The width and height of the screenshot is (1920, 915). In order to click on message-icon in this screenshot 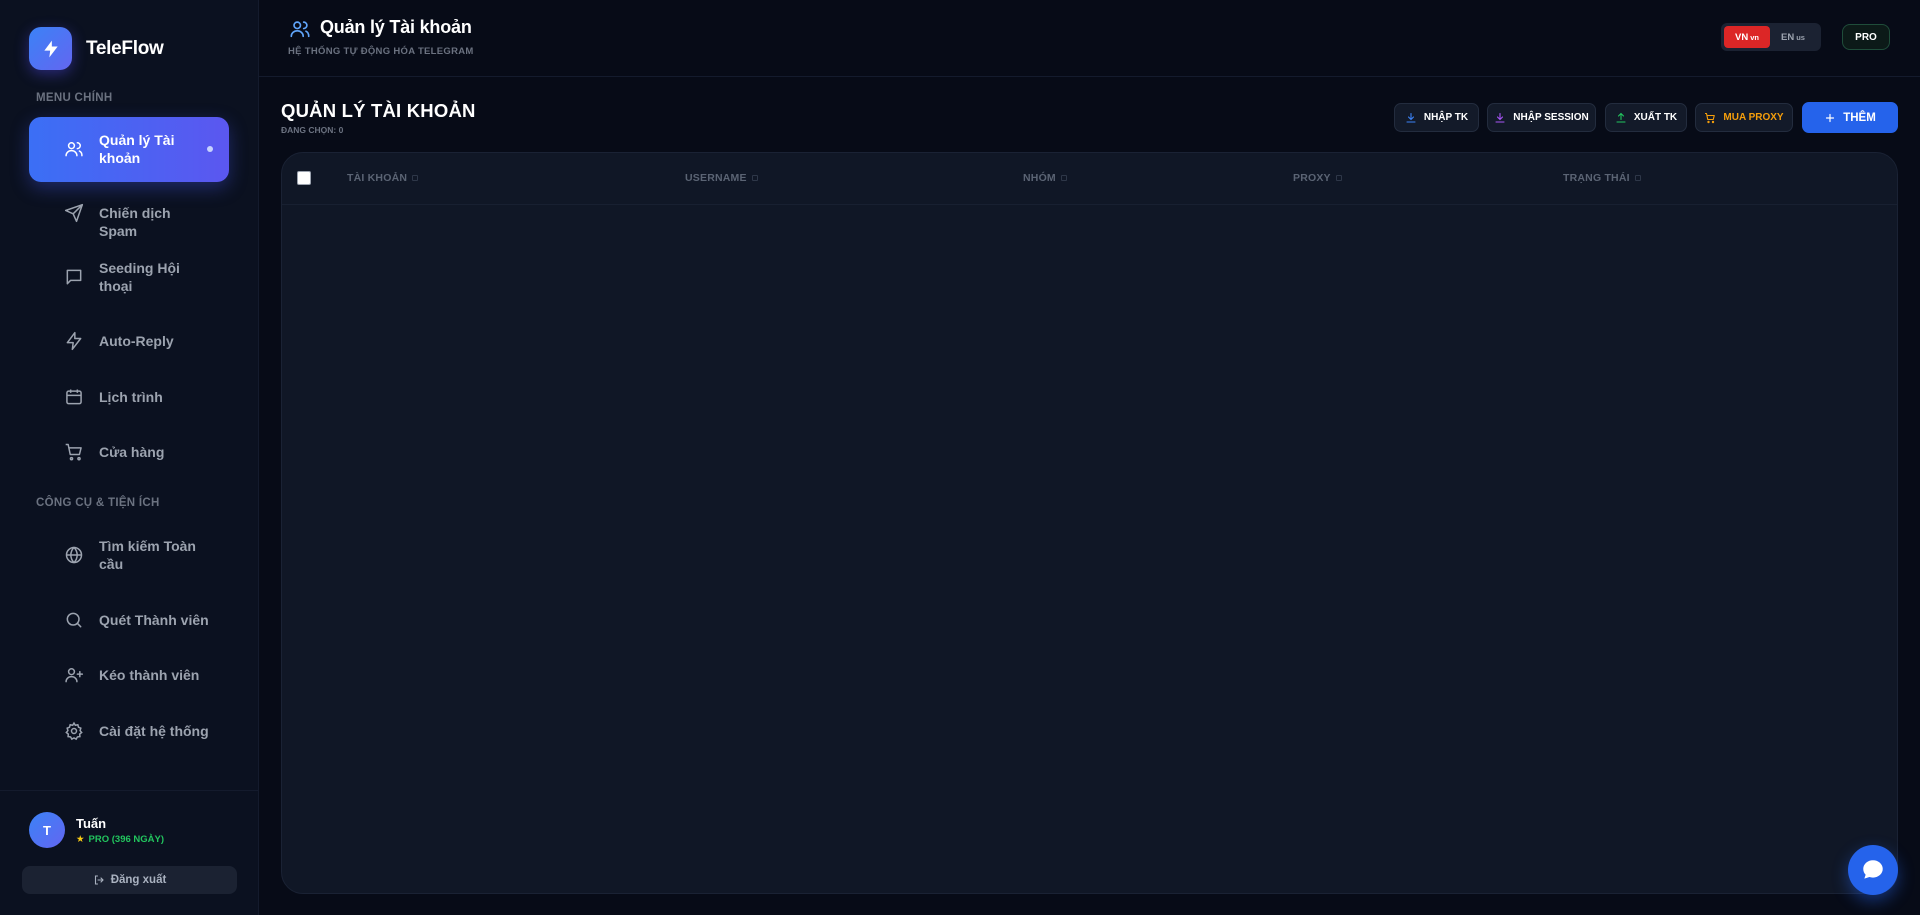, I will do `click(74, 277)`.